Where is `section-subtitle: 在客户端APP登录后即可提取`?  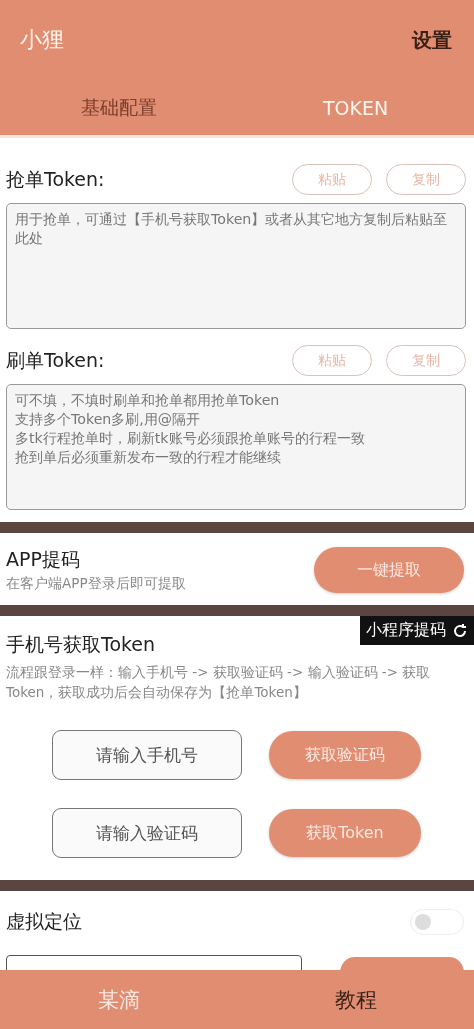
section-subtitle: 在客户端APP登录后即可提取 is located at coordinates (96, 584).